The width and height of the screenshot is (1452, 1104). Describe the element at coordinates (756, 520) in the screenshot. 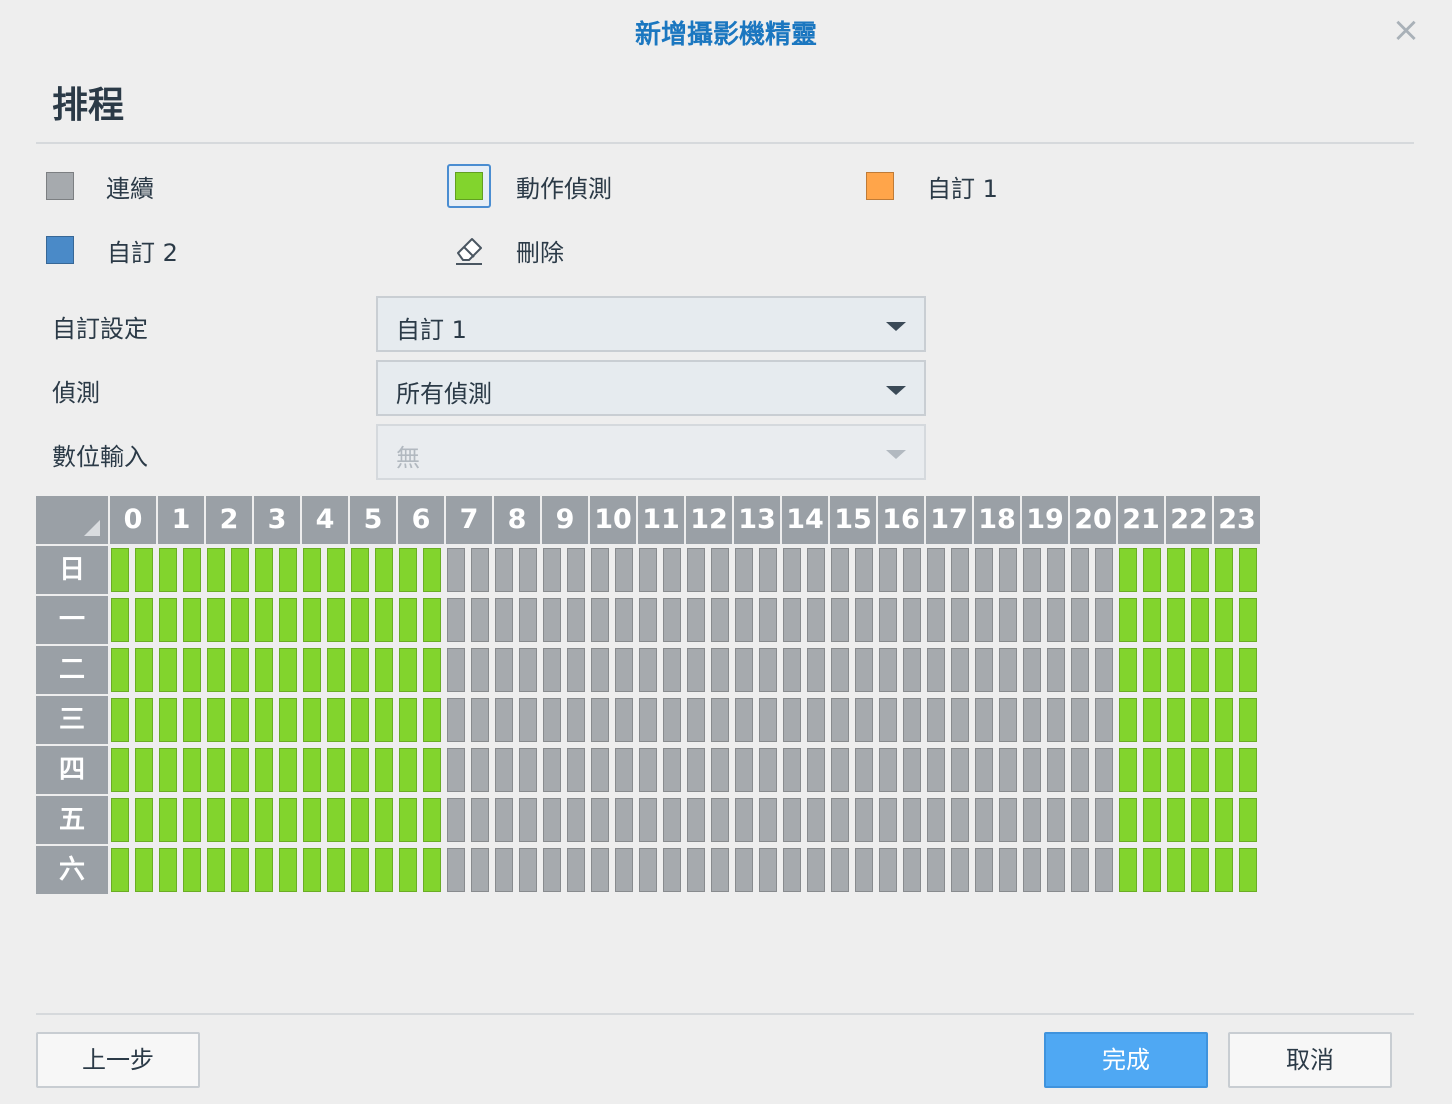

I see `hour-header: 13` at that location.